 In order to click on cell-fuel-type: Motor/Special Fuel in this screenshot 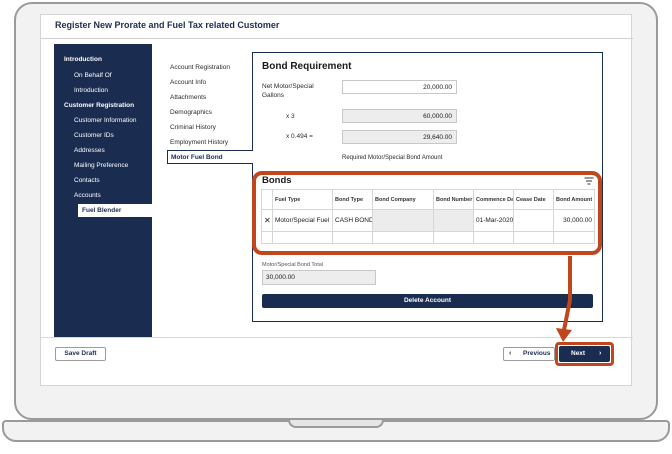, I will do `click(302, 220)`.